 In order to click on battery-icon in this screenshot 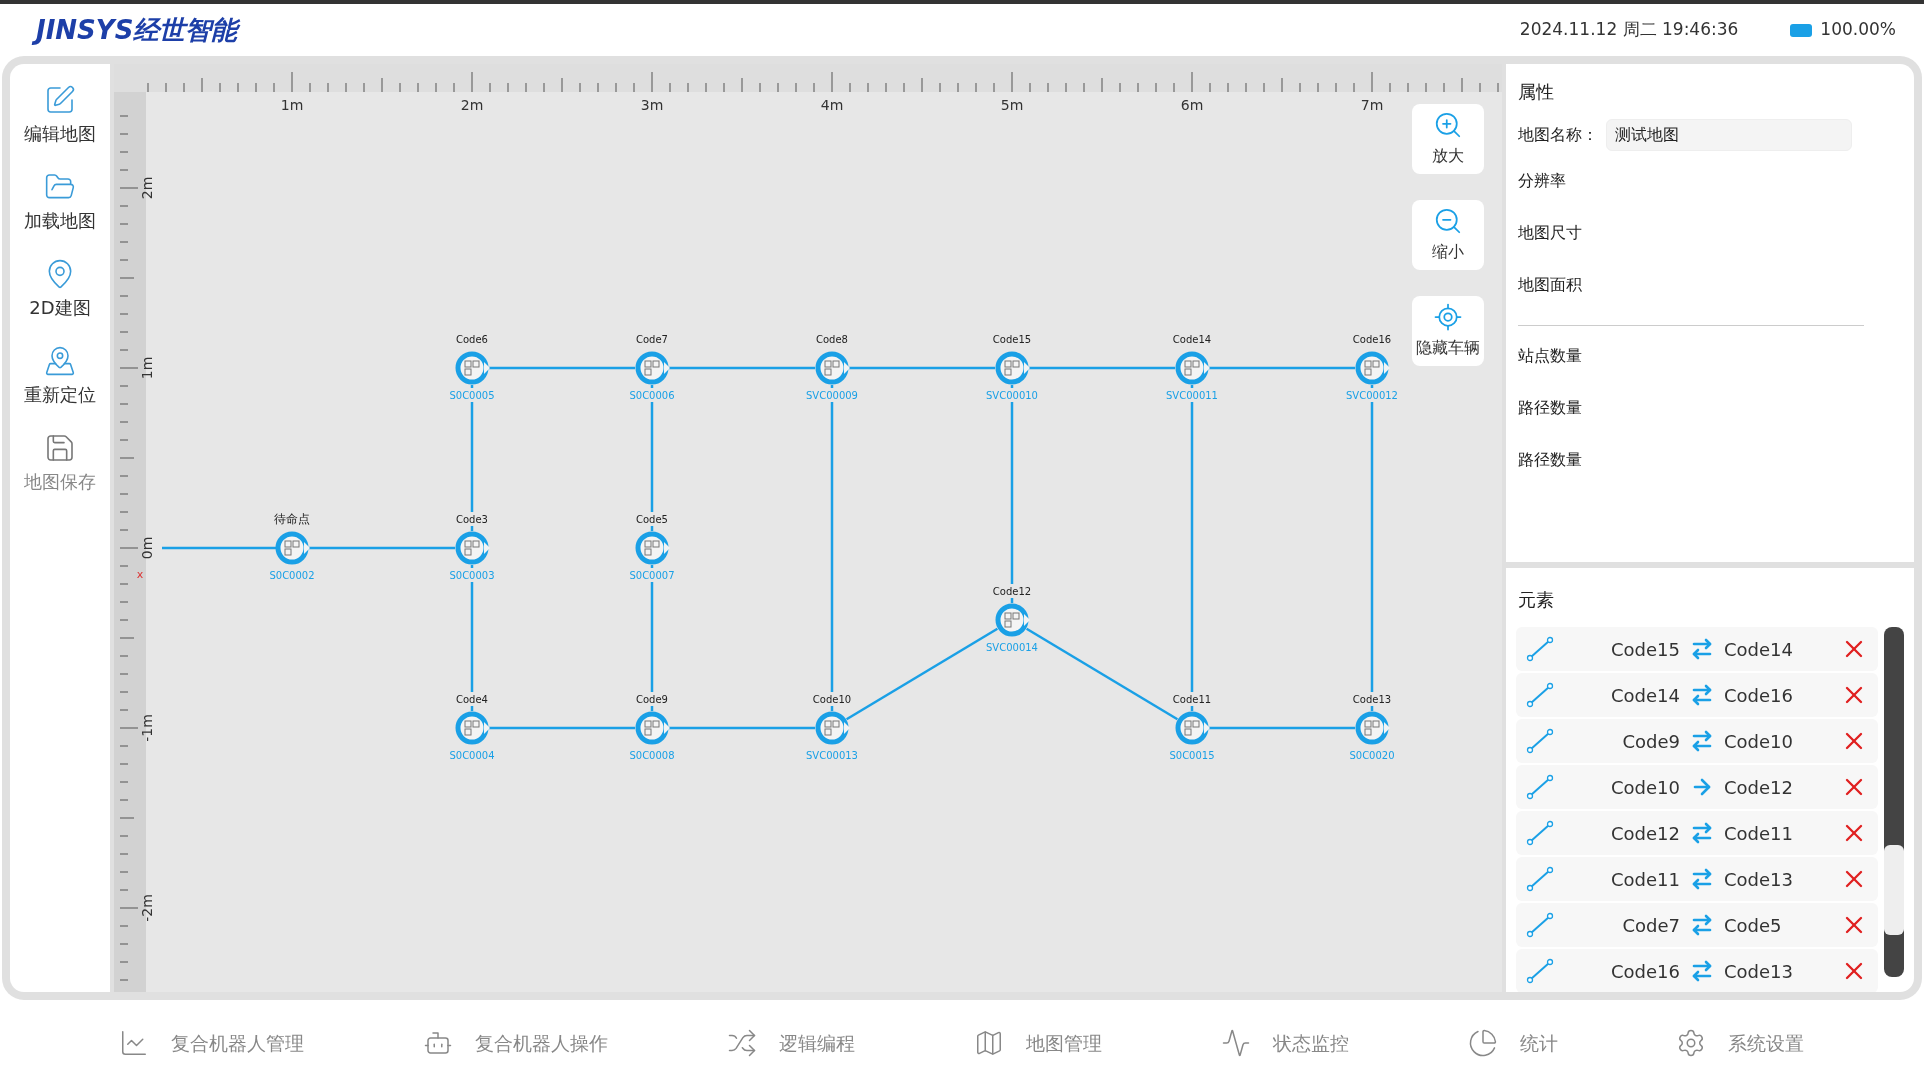, I will do `click(1801, 30)`.